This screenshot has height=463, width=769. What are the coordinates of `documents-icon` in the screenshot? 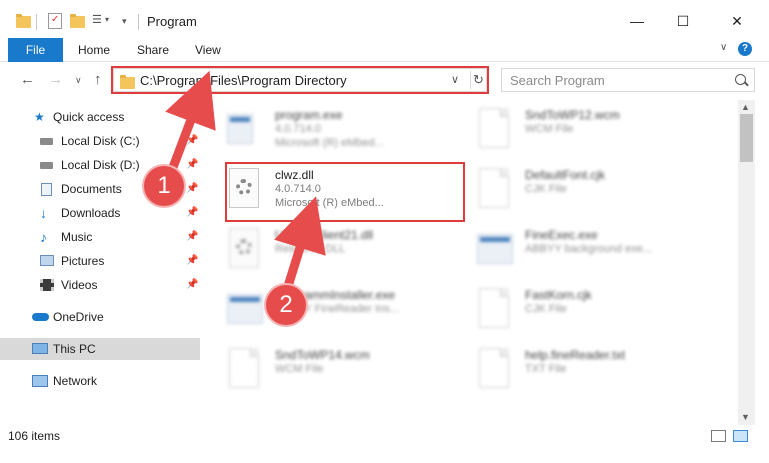 It's located at (46, 189).